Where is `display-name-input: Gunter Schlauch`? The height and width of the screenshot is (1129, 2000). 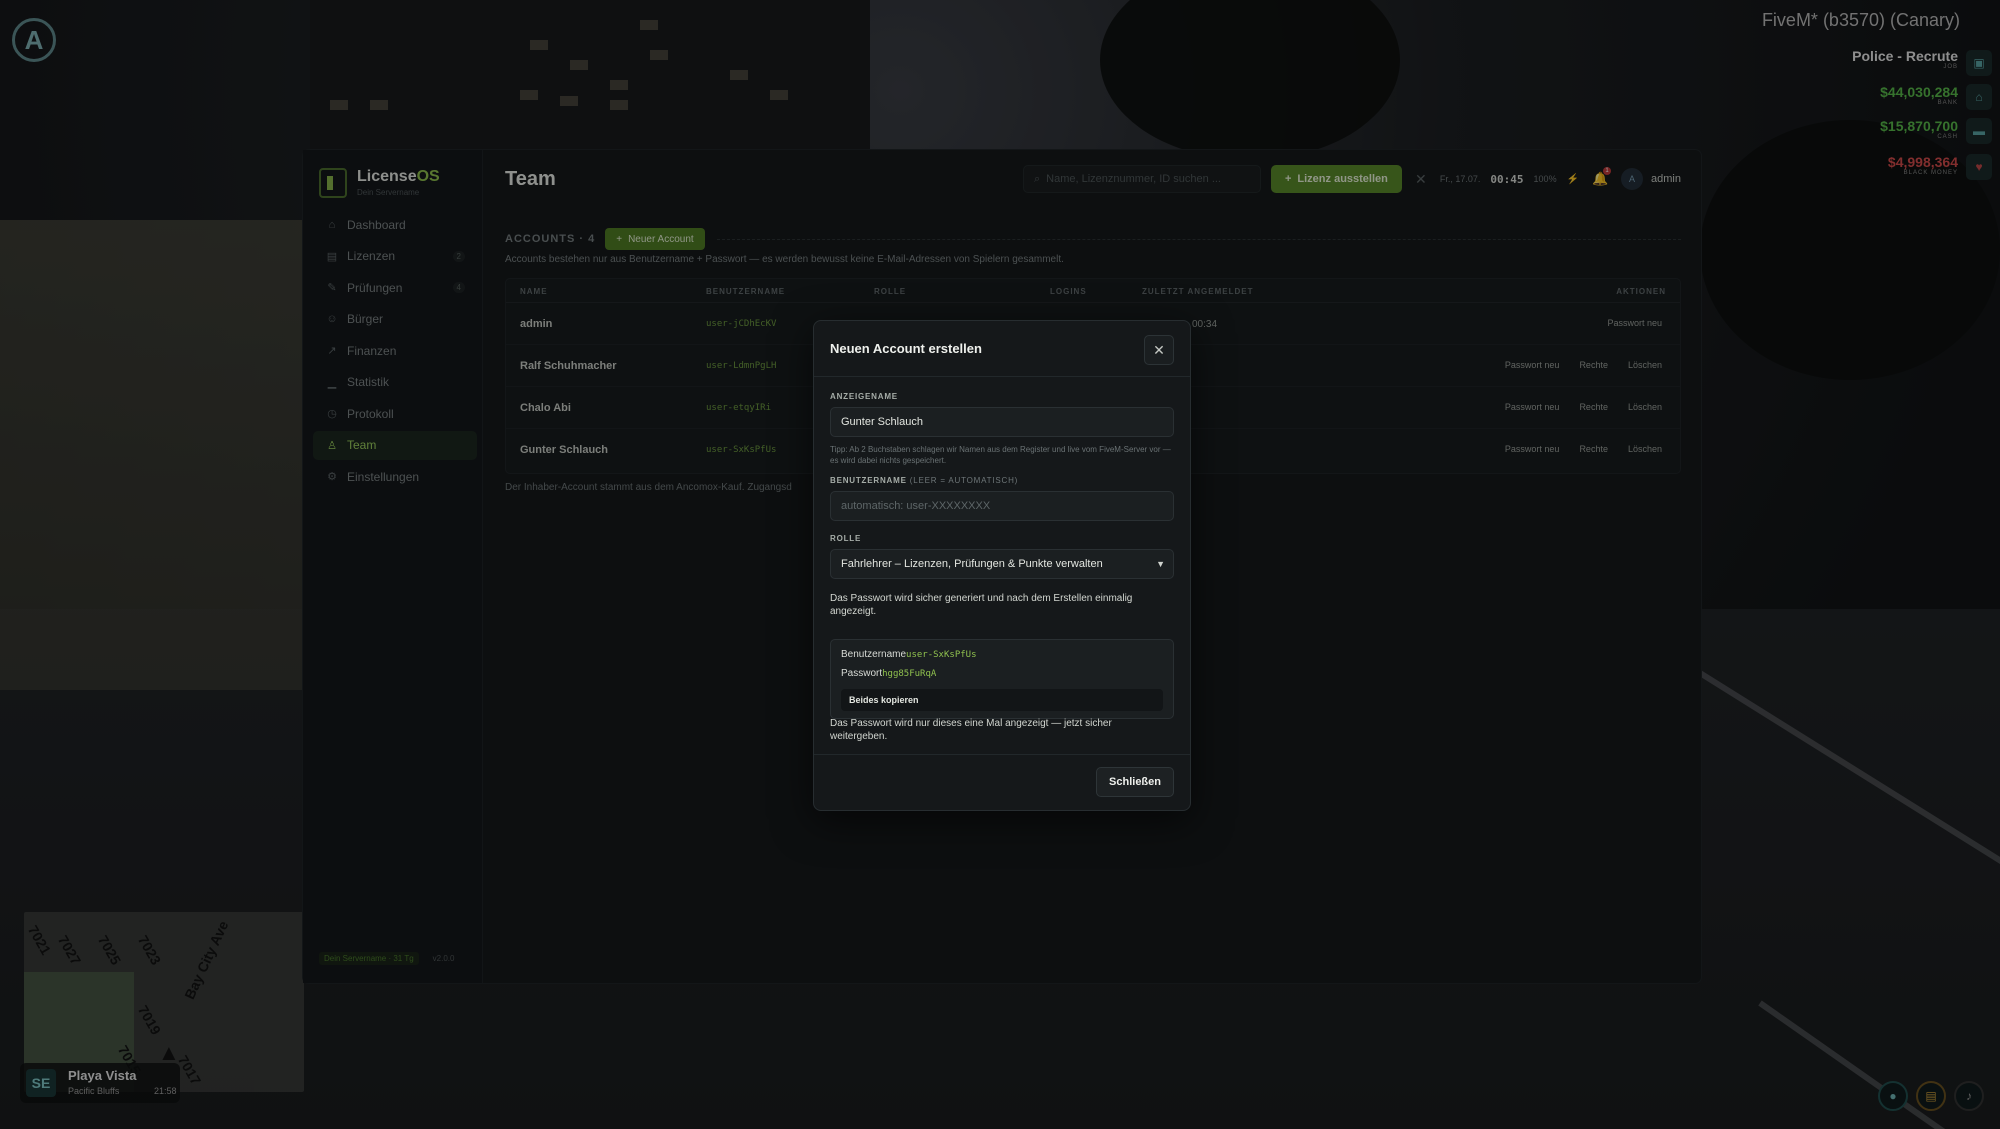
display-name-input: Gunter Schlauch is located at coordinates (1002, 422).